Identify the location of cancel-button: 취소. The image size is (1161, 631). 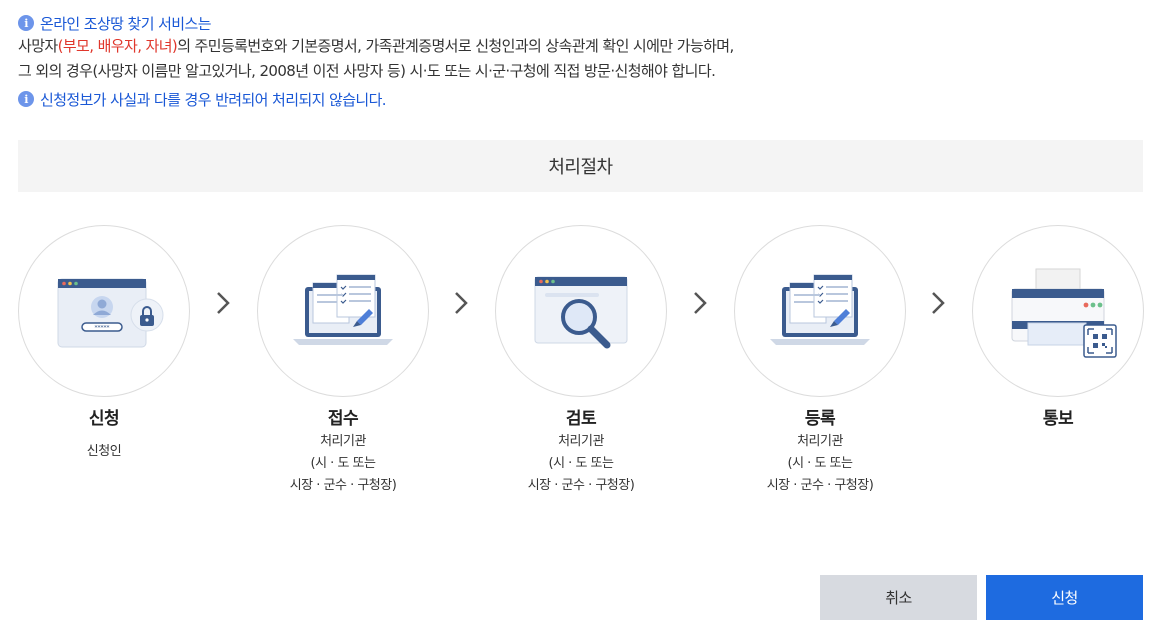
(898, 597).